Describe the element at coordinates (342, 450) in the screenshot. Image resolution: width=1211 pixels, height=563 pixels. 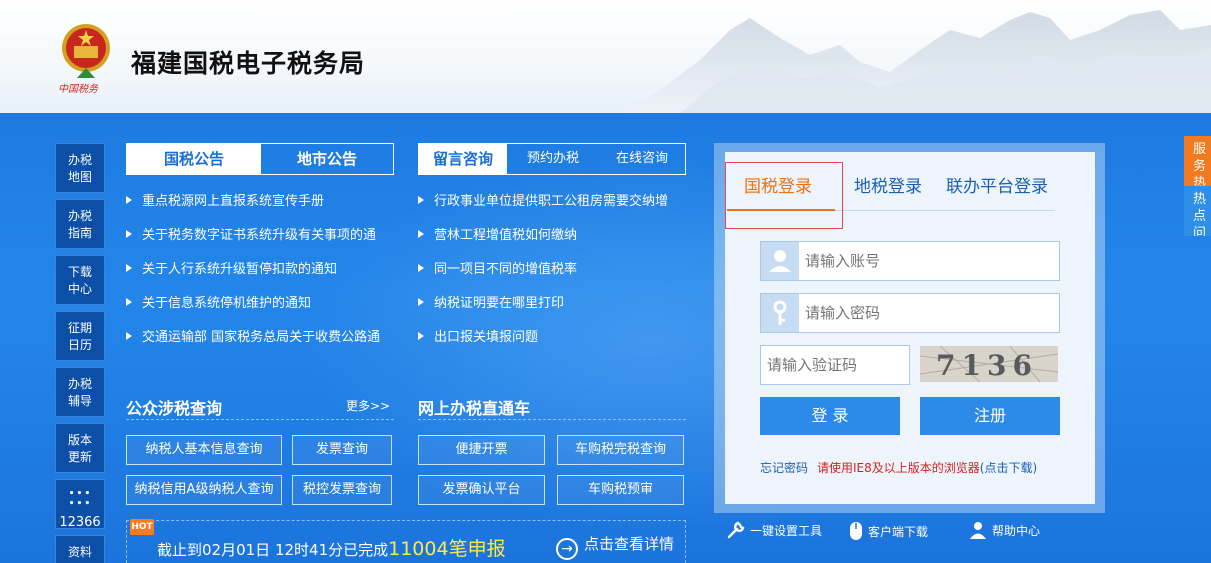
I see `invoice-query-button: 发票查询` at that location.